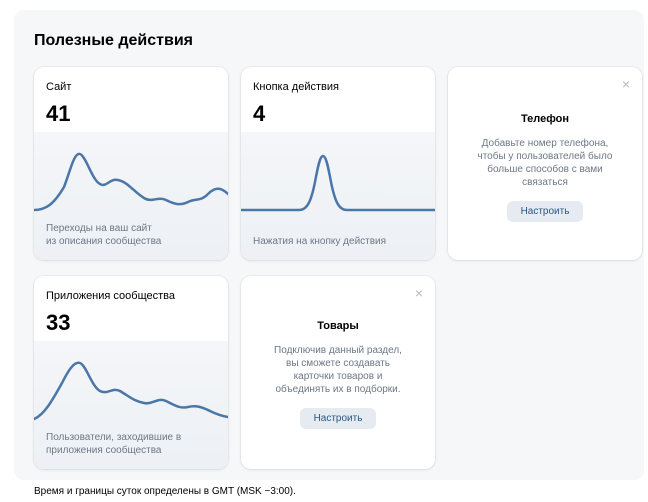 The height and width of the screenshot is (502, 648). Describe the element at coordinates (58, 322) in the screenshot. I see `stat-value: 33` at that location.